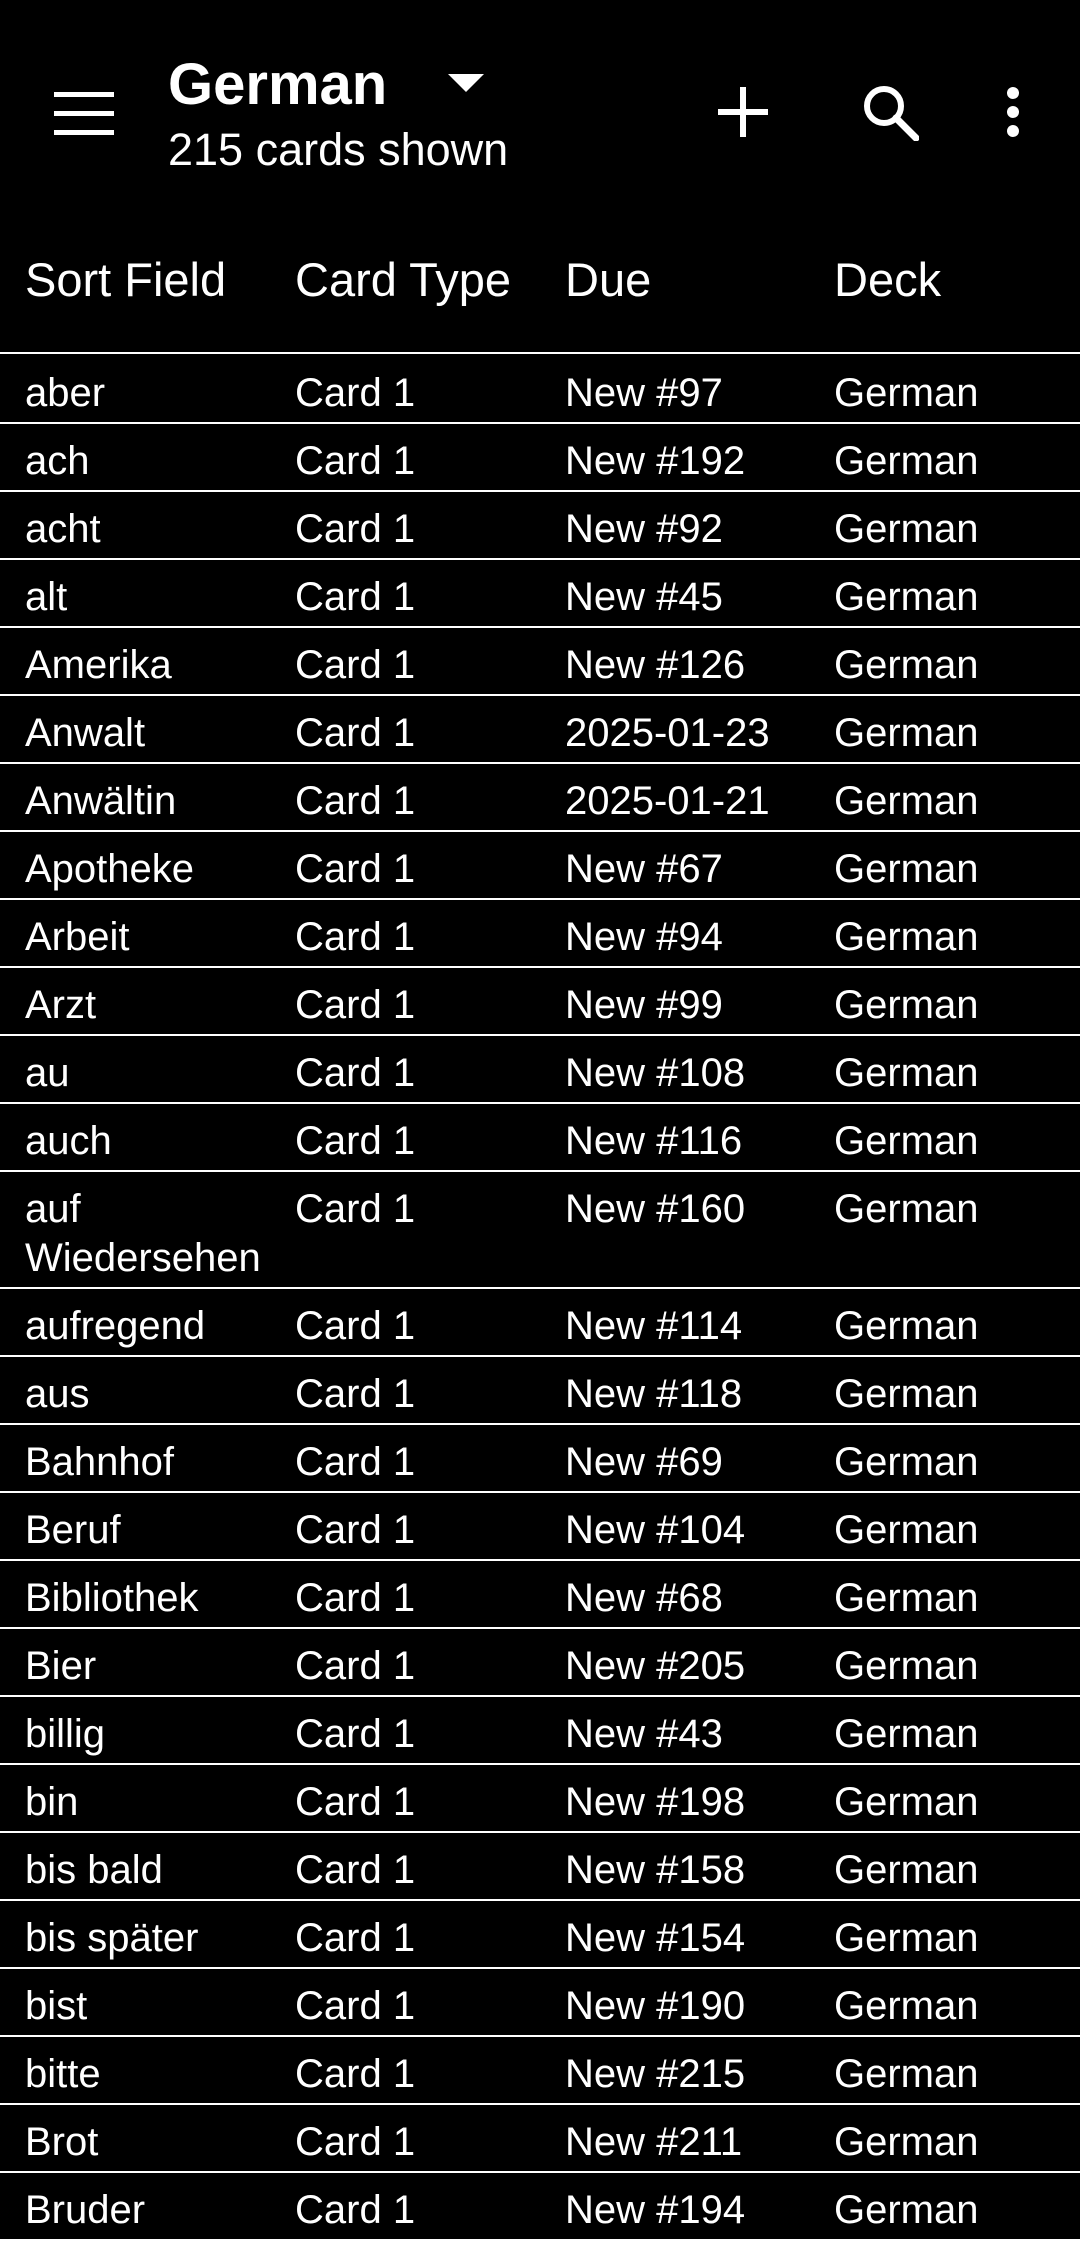 The image size is (1080, 2241). Describe the element at coordinates (540, 2207) in the screenshot. I see `table-row: Bruder Card 1 New #194 German` at that location.